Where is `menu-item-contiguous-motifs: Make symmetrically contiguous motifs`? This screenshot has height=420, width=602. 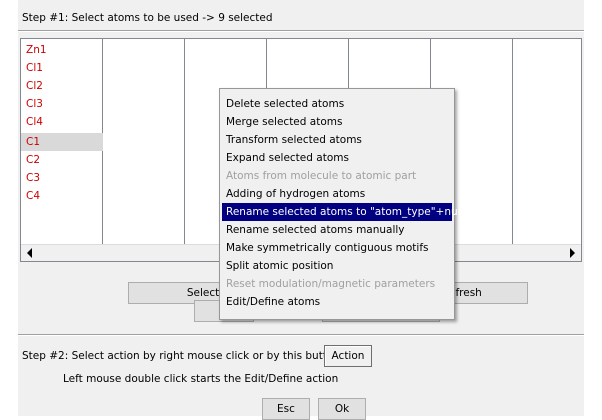 menu-item-contiguous-motifs: Make symmetrically contiguous motifs is located at coordinates (337, 248).